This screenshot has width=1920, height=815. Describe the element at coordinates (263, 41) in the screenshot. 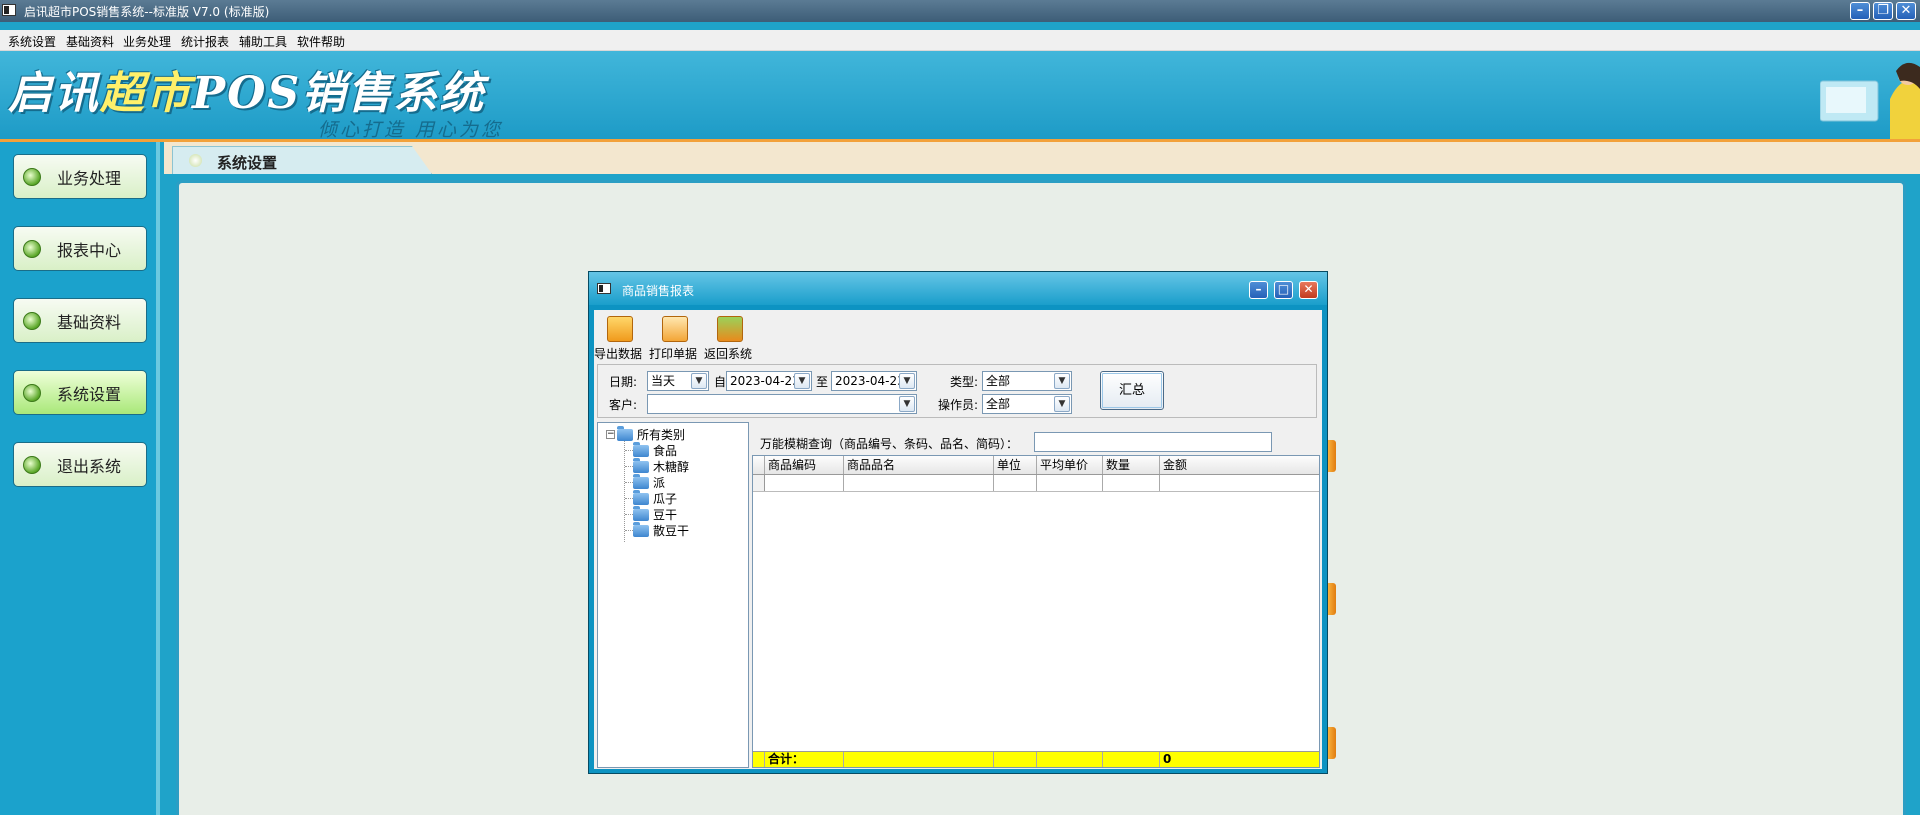

I see `menu-tools: 辅助工具` at that location.